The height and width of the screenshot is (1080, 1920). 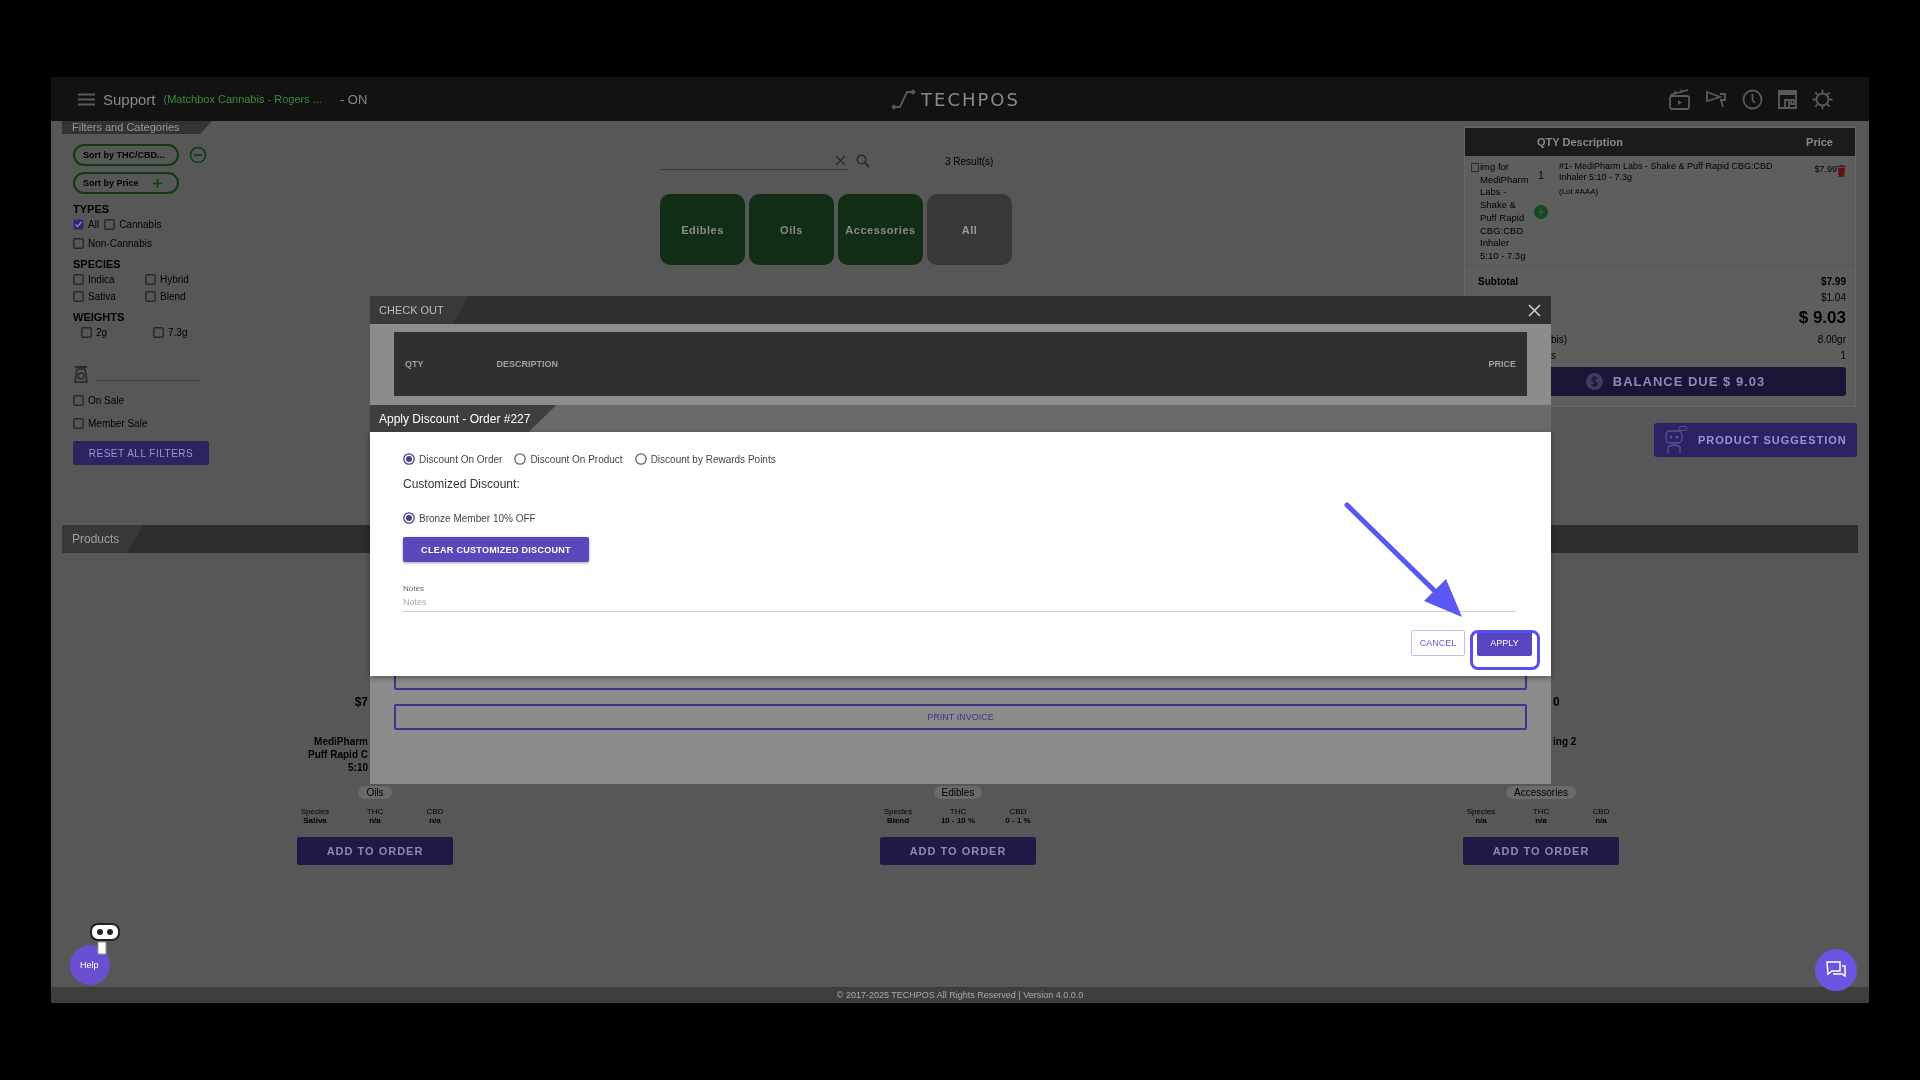 I want to click on summary-value: $ 9.03, so click(x=1822, y=318).